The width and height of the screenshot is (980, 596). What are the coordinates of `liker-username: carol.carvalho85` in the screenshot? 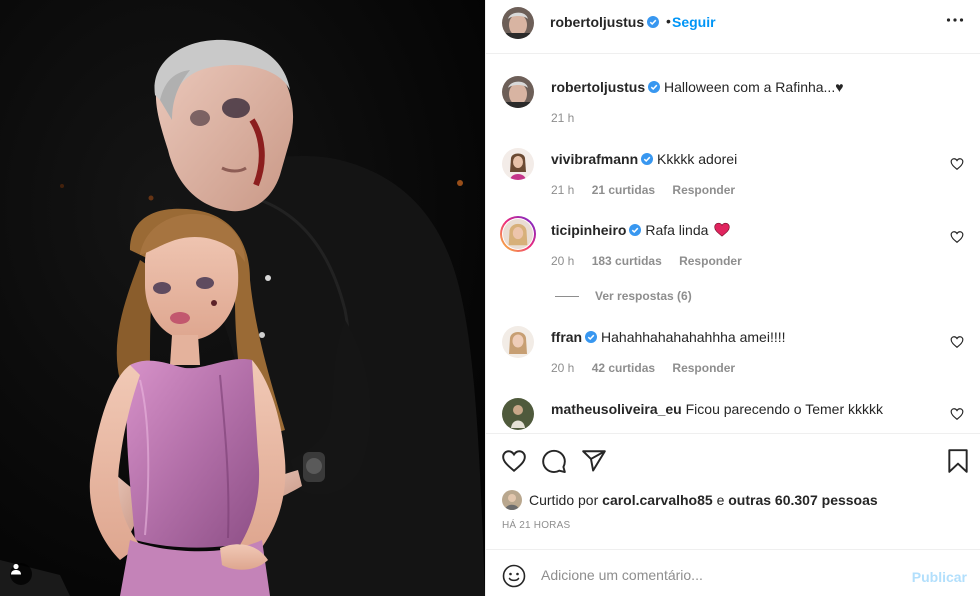 It's located at (657, 500).